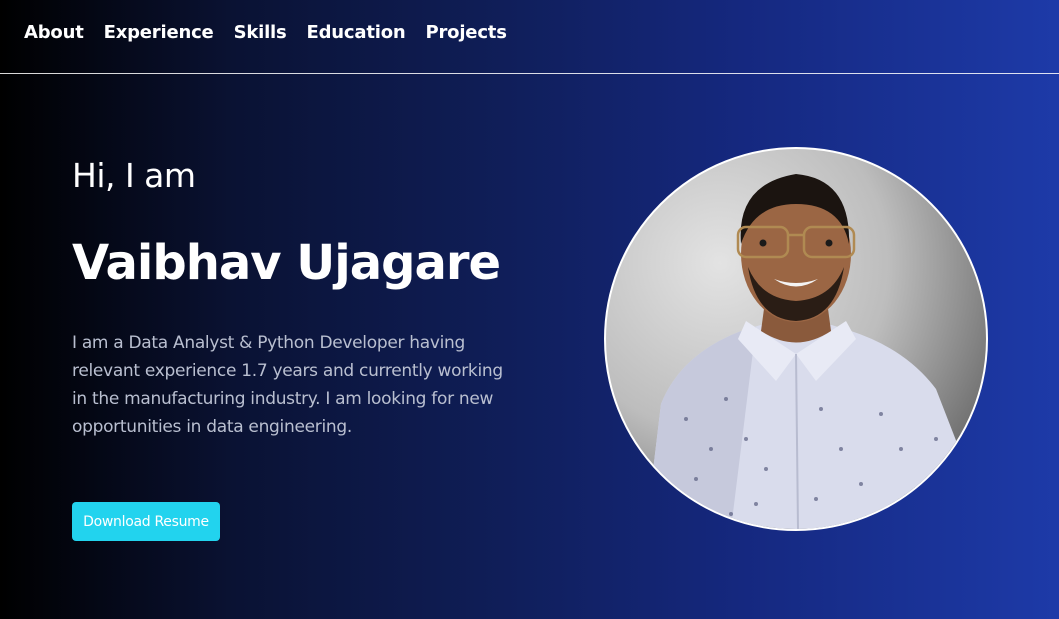 The height and width of the screenshot is (619, 1059). Describe the element at coordinates (260, 32) in the screenshot. I see `nav-skills-link: Skills` at that location.